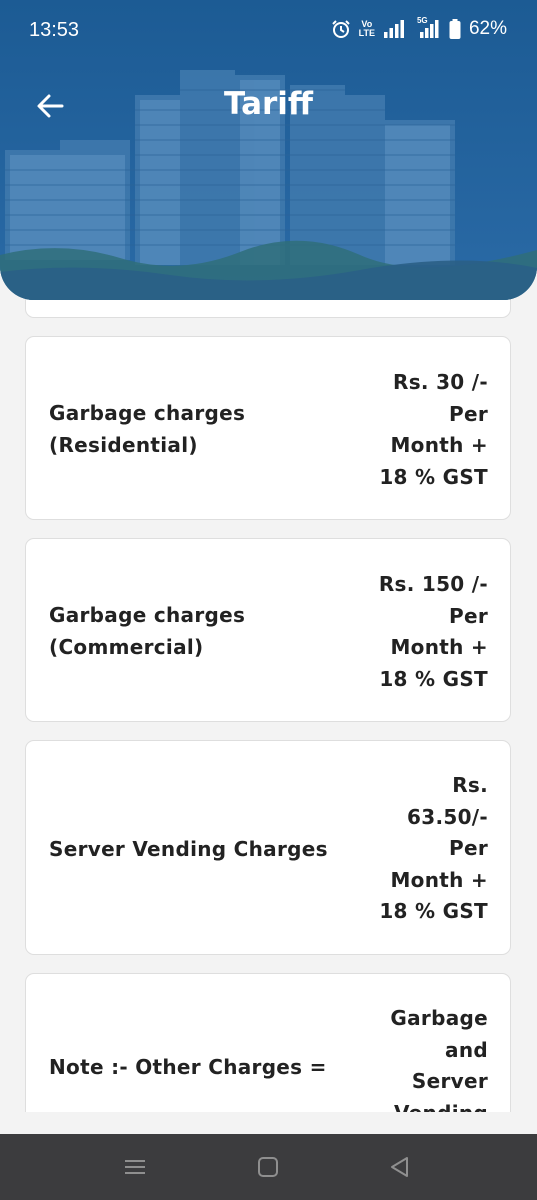 This screenshot has height=1200, width=537. What do you see at coordinates (188, 1067) in the screenshot?
I see `card-label: Note :- Other Charges =` at bounding box center [188, 1067].